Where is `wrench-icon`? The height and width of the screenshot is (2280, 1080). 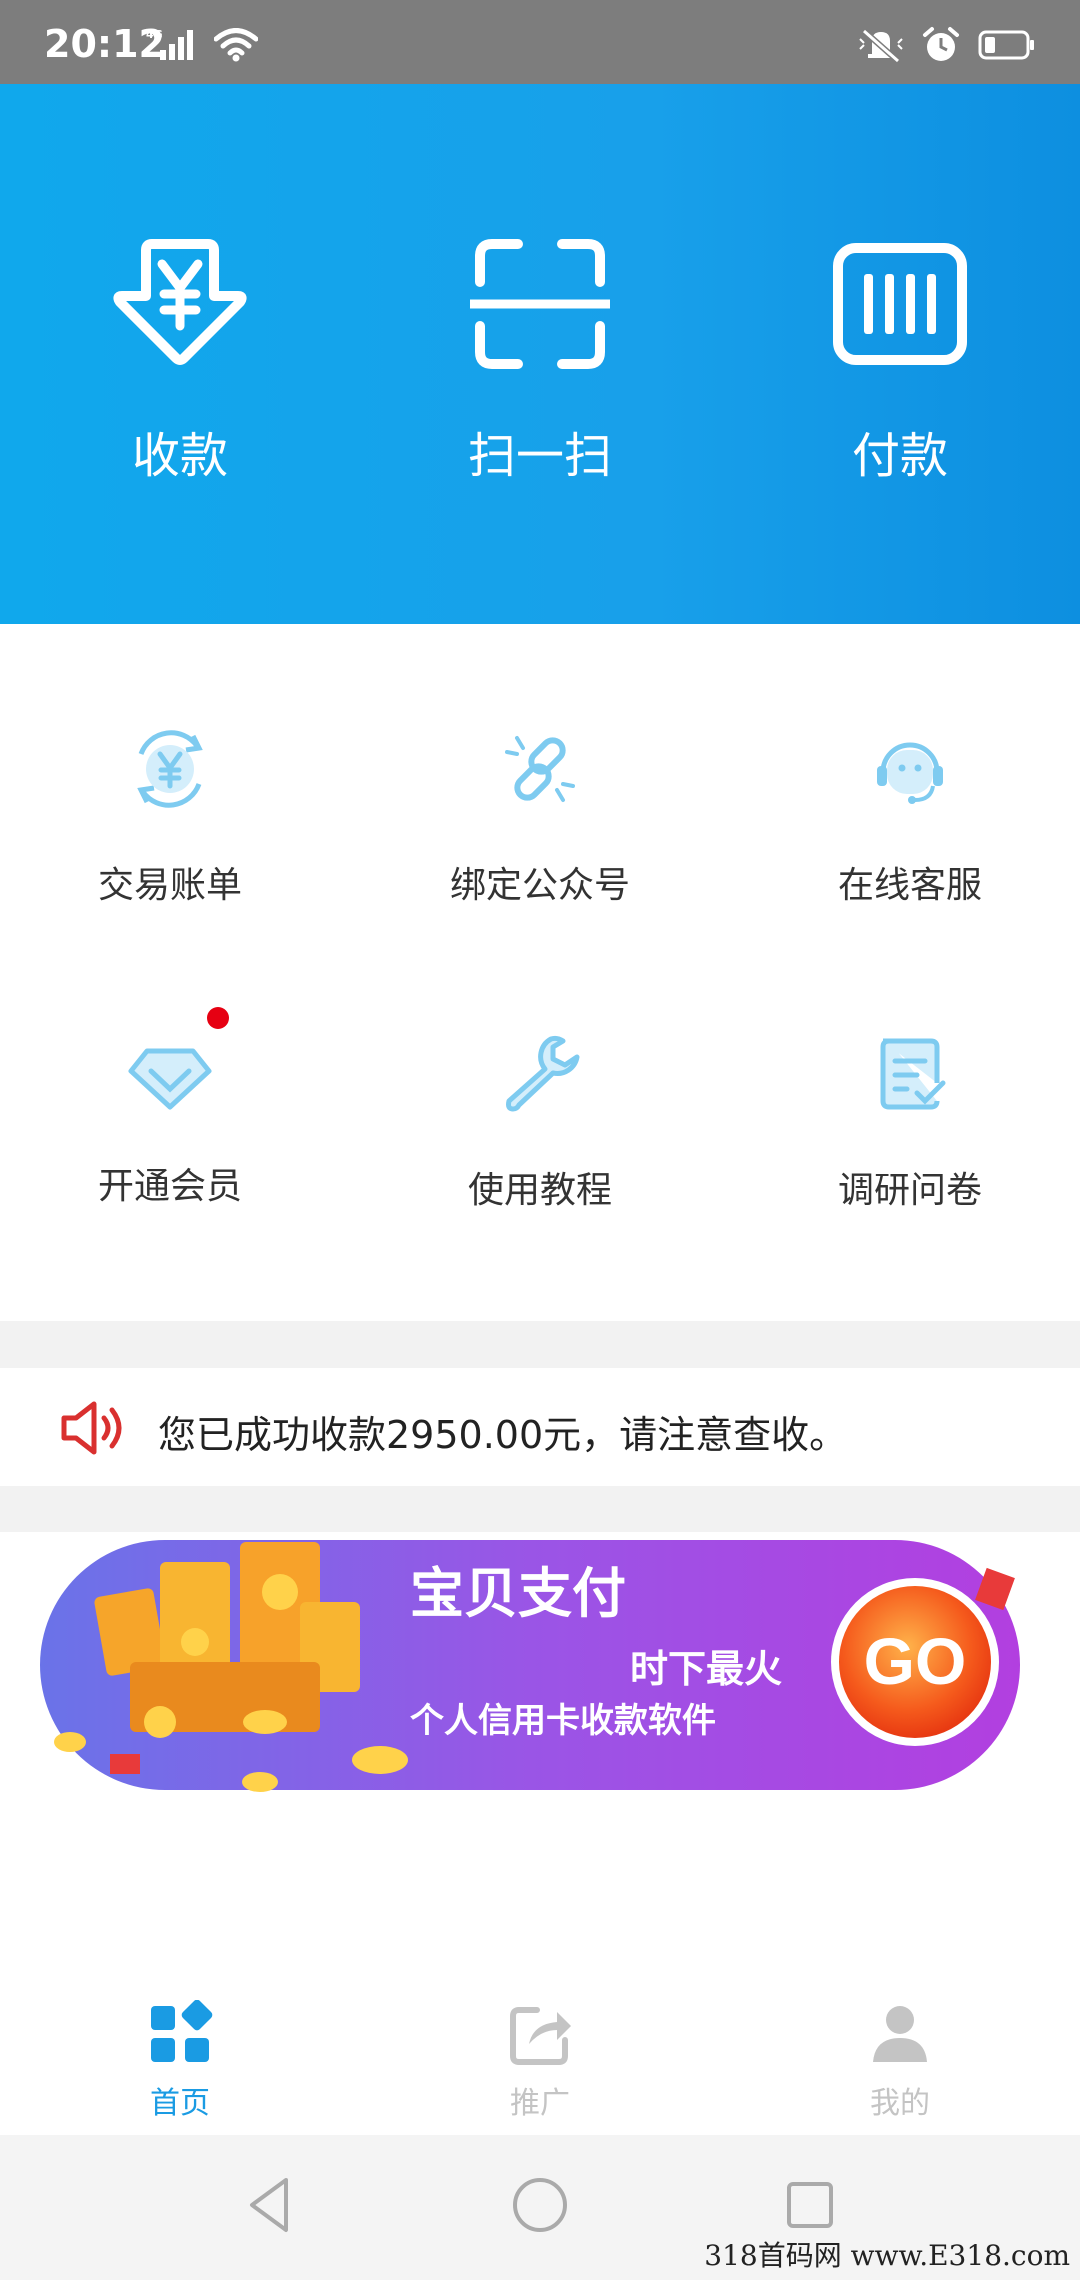
wrench-icon is located at coordinates (543, 1073).